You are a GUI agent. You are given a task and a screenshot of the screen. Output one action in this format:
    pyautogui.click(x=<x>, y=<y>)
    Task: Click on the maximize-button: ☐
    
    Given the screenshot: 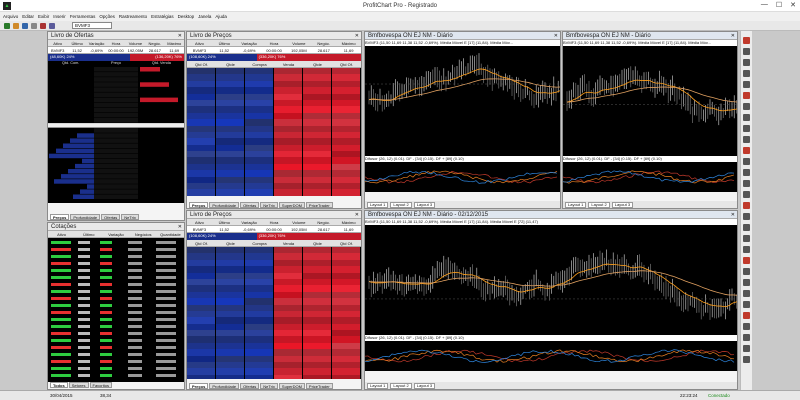 What is the action you would take?
    pyautogui.click(x=779, y=5)
    